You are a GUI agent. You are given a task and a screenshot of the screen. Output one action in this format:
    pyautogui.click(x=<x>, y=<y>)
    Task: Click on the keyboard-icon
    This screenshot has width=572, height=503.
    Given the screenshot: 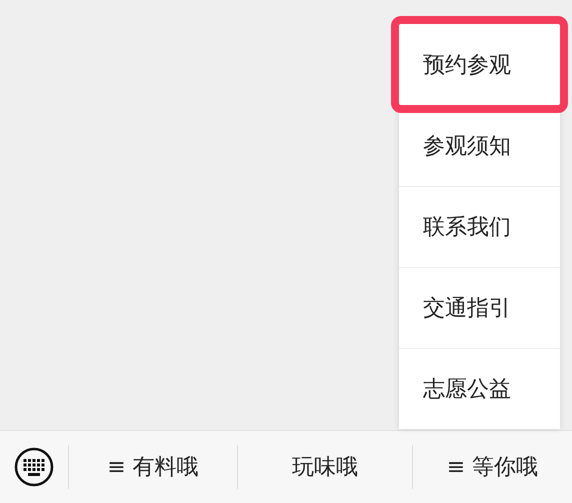 What is the action you would take?
    pyautogui.click(x=34, y=467)
    